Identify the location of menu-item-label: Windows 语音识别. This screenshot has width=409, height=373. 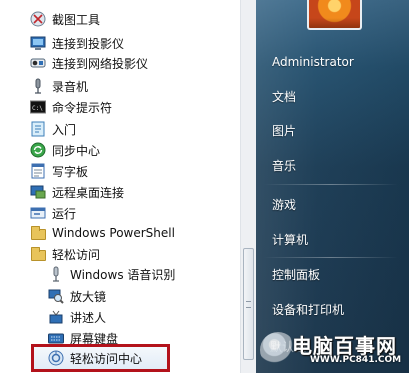
(123, 274).